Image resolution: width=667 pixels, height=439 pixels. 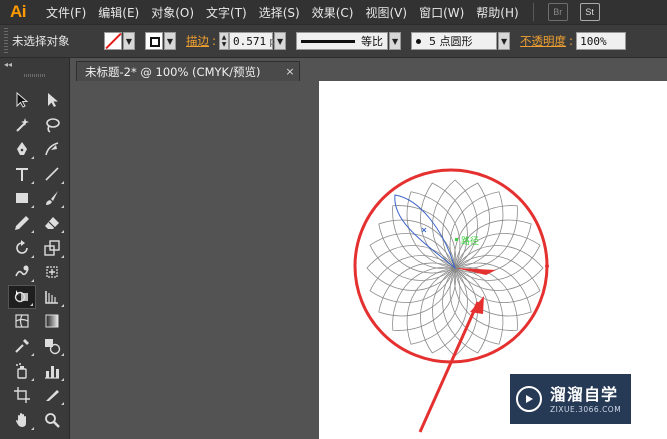 What do you see at coordinates (470, 241) in the screenshot?
I see `smart-guide-label: 路径` at bounding box center [470, 241].